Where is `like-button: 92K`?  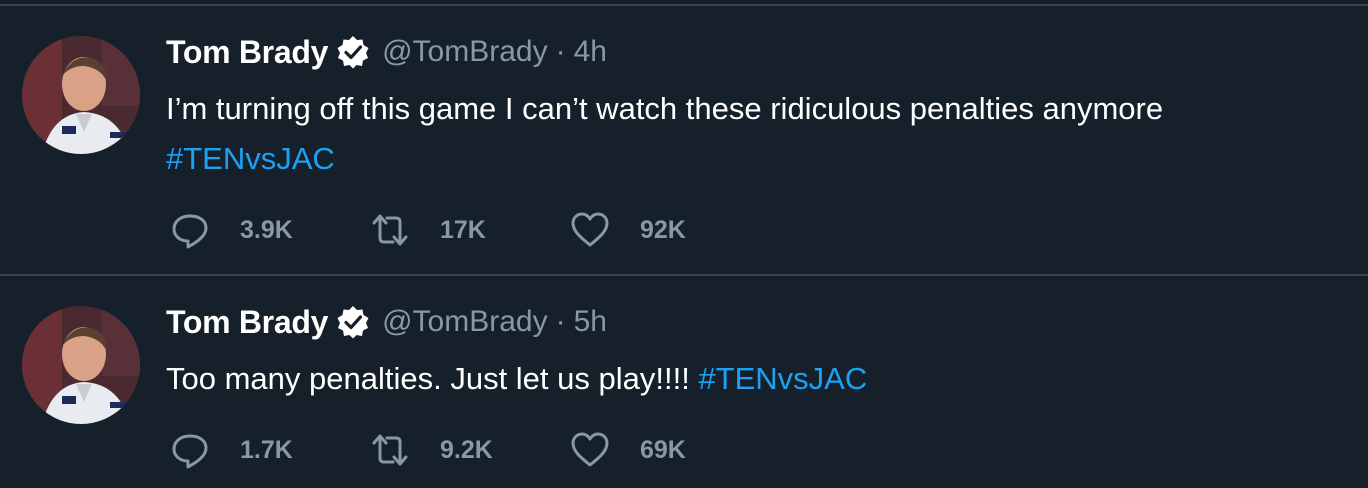 like-button: 92K is located at coordinates (670, 230).